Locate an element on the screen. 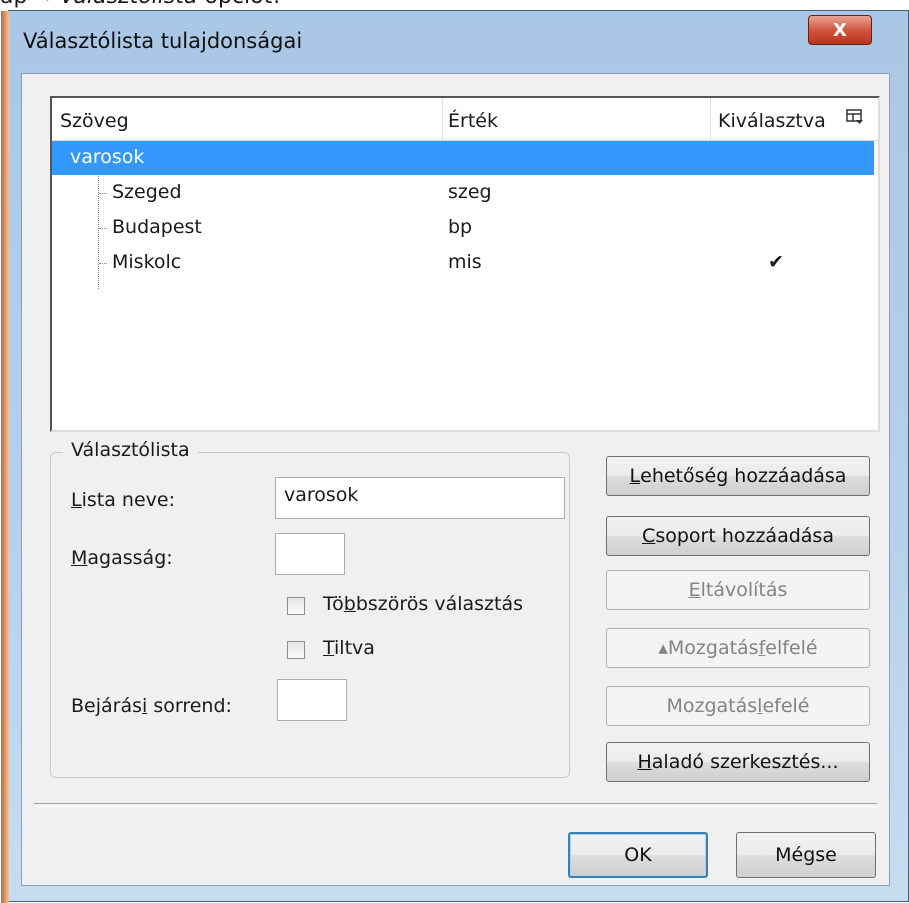  disabled-label: Tiltva is located at coordinates (349, 648).